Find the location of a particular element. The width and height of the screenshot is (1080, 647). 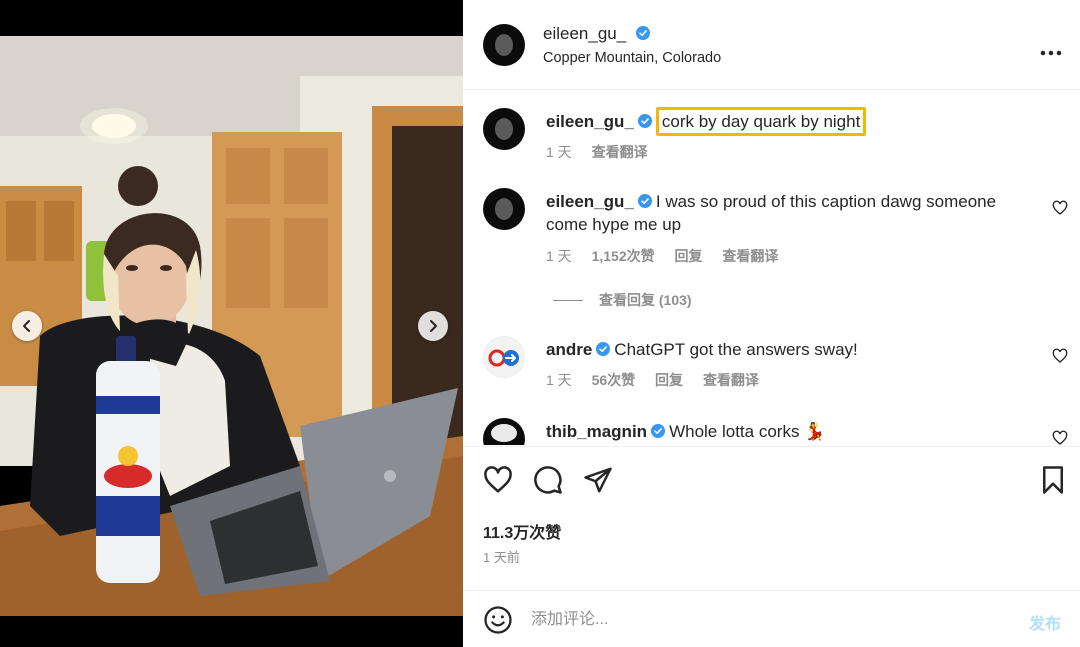

caption-text: cork by day quark by night is located at coordinates (761, 121).